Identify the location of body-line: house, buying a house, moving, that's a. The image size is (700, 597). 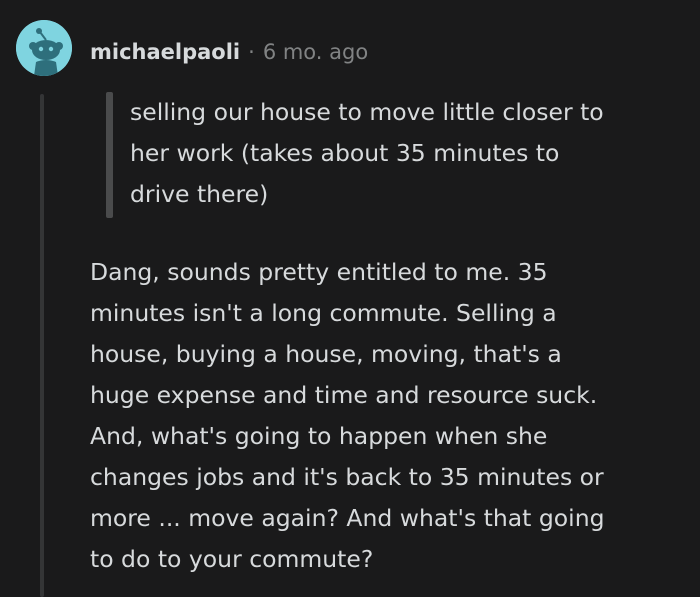
(326, 354).